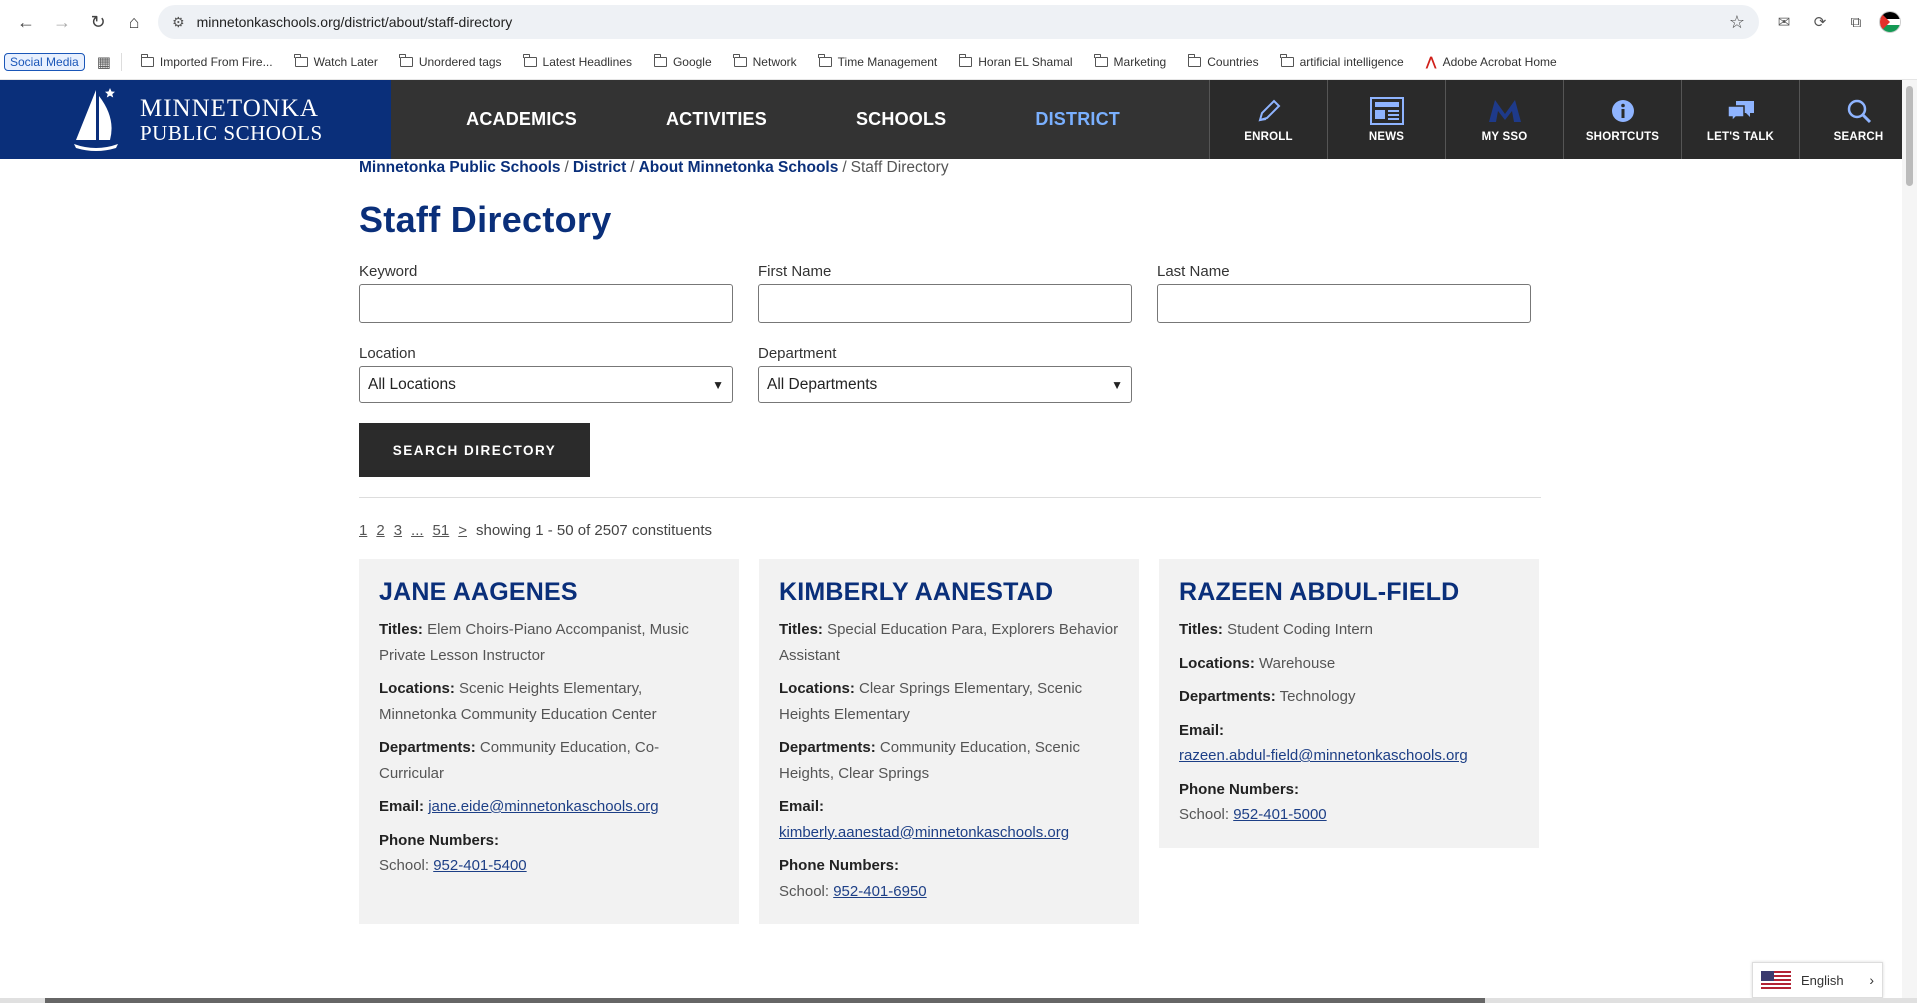 Image resolution: width=1917 pixels, height=1003 pixels. I want to click on mail-extension-icon: ✉, so click(1784, 22).